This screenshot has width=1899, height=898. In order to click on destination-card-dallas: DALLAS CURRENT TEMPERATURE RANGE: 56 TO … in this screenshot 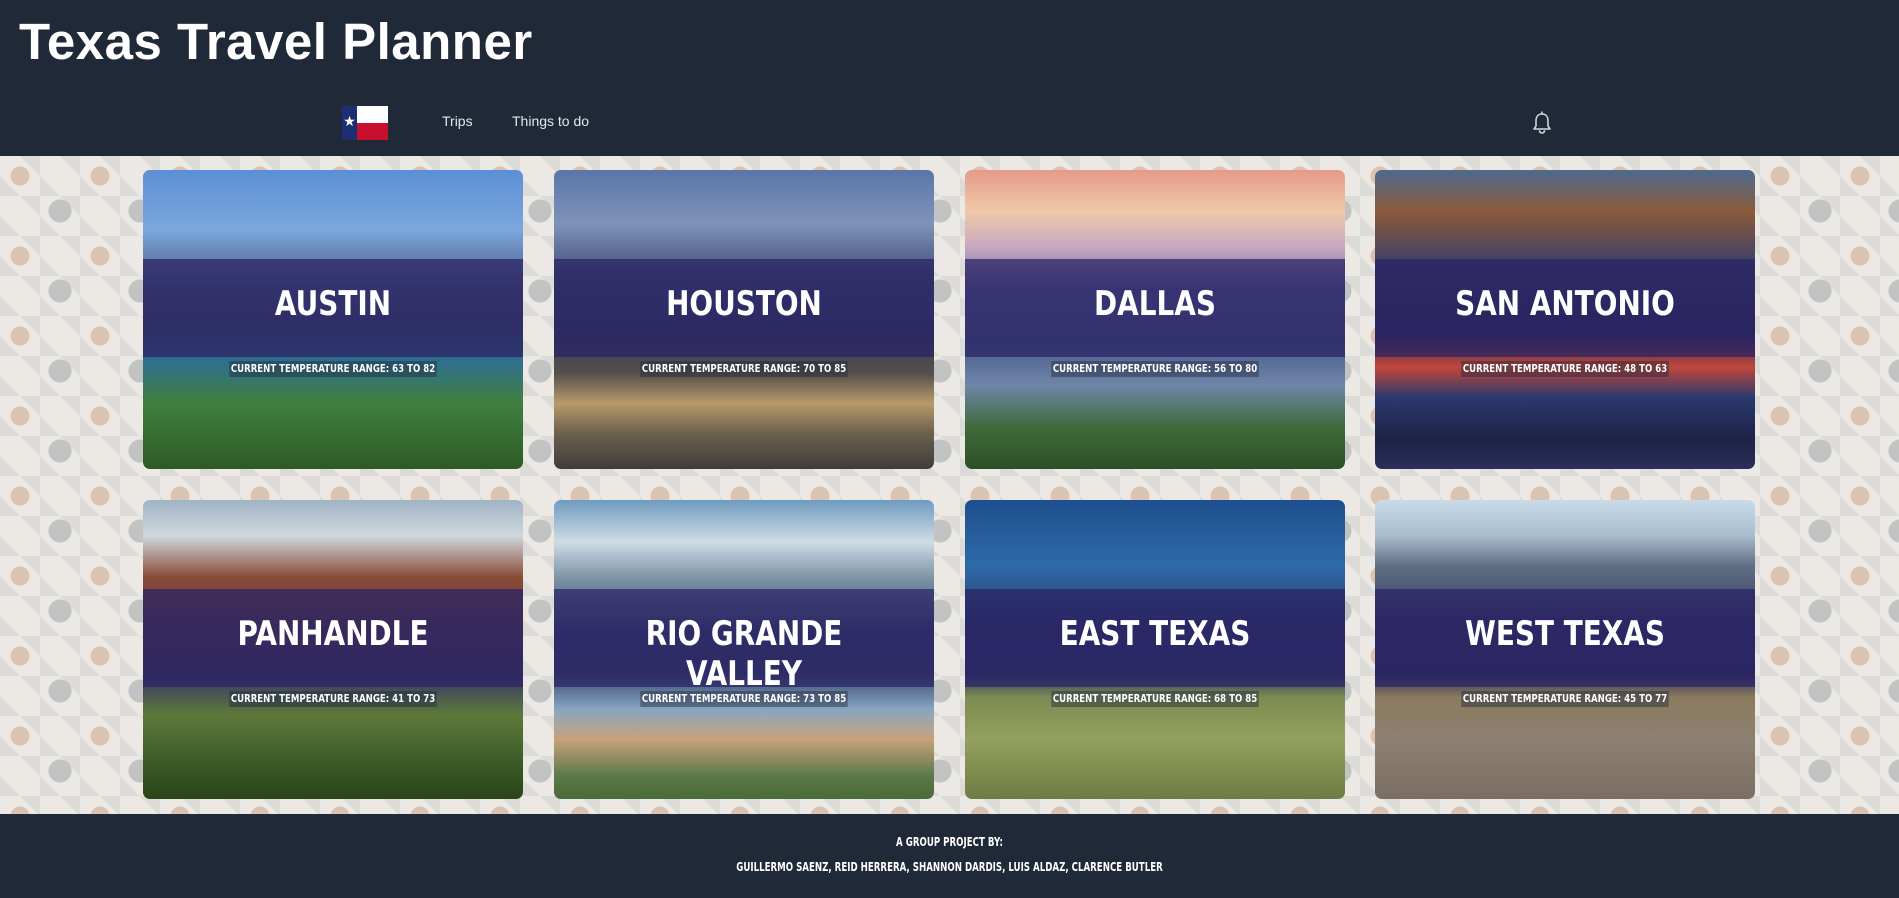, I will do `click(1155, 319)`.